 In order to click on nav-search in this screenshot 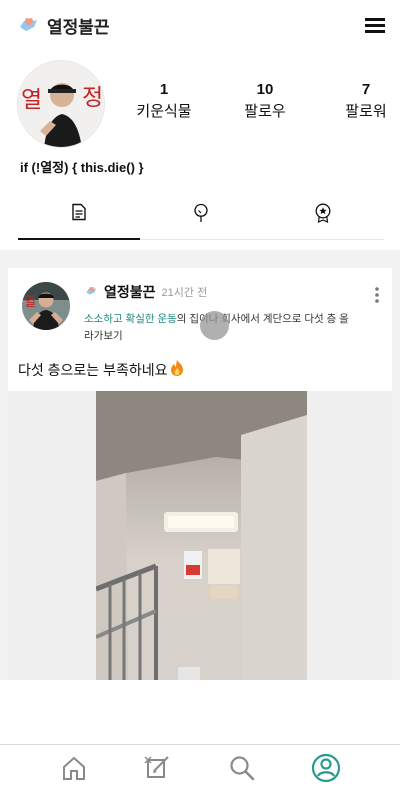, I will do `click(242, 771)`.